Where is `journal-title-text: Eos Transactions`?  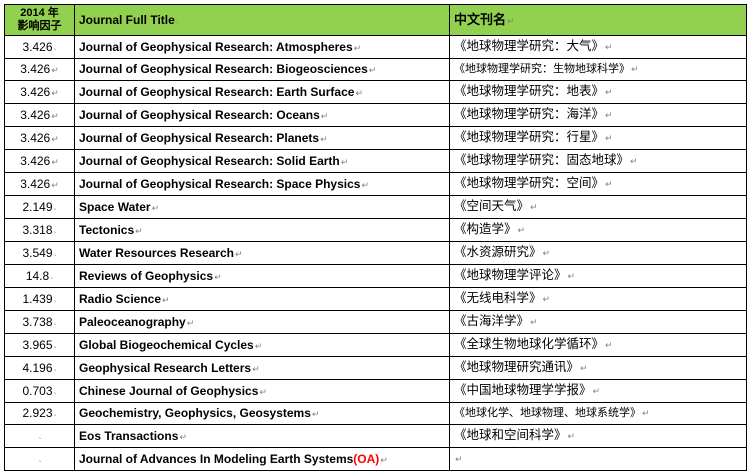
journal-title-text: Eos Transactions is located at coordinates (129, 435).